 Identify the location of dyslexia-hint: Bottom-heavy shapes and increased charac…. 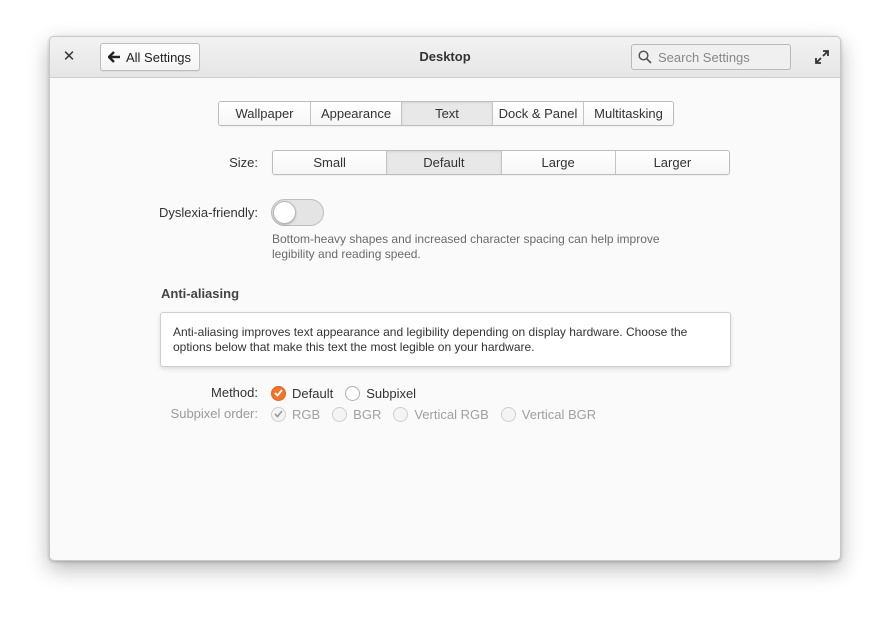
(466, 246).